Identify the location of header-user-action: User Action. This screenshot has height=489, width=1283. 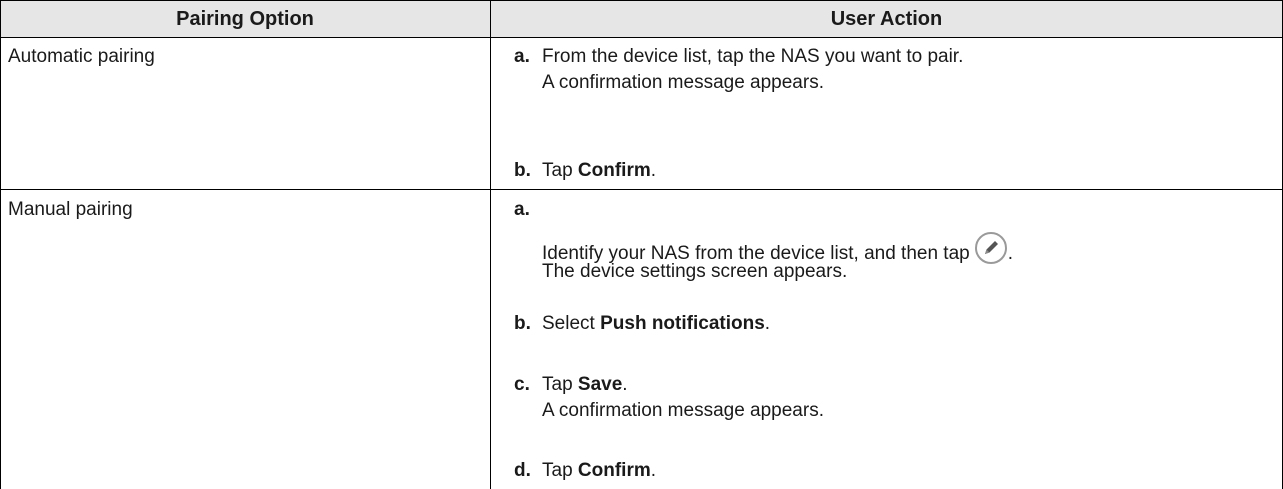
(886, 19).